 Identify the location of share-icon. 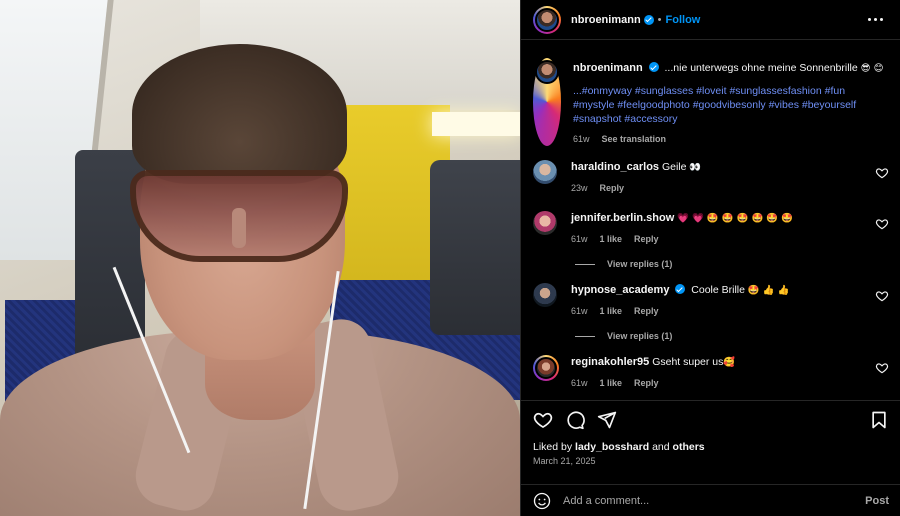
(607, 420).